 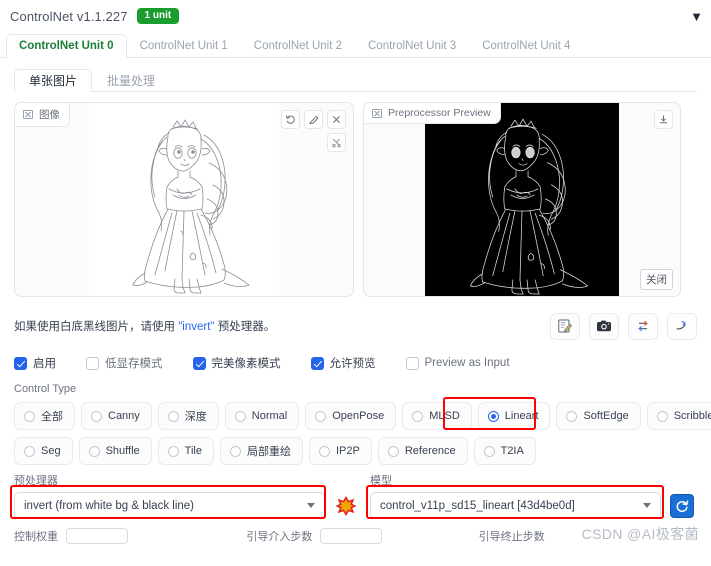 I want to click on control-type-all: 全部, so click(x=44, y=416).